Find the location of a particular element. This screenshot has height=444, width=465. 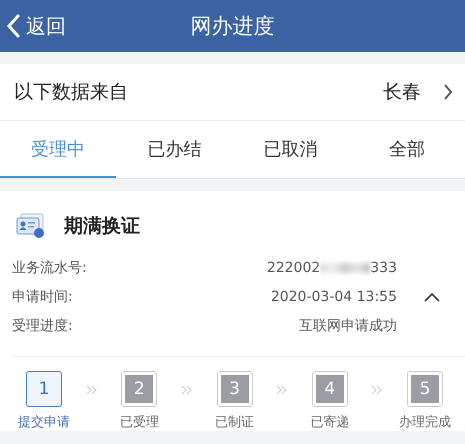

field-label: 申请时间: is located at coordinates (42, 297).